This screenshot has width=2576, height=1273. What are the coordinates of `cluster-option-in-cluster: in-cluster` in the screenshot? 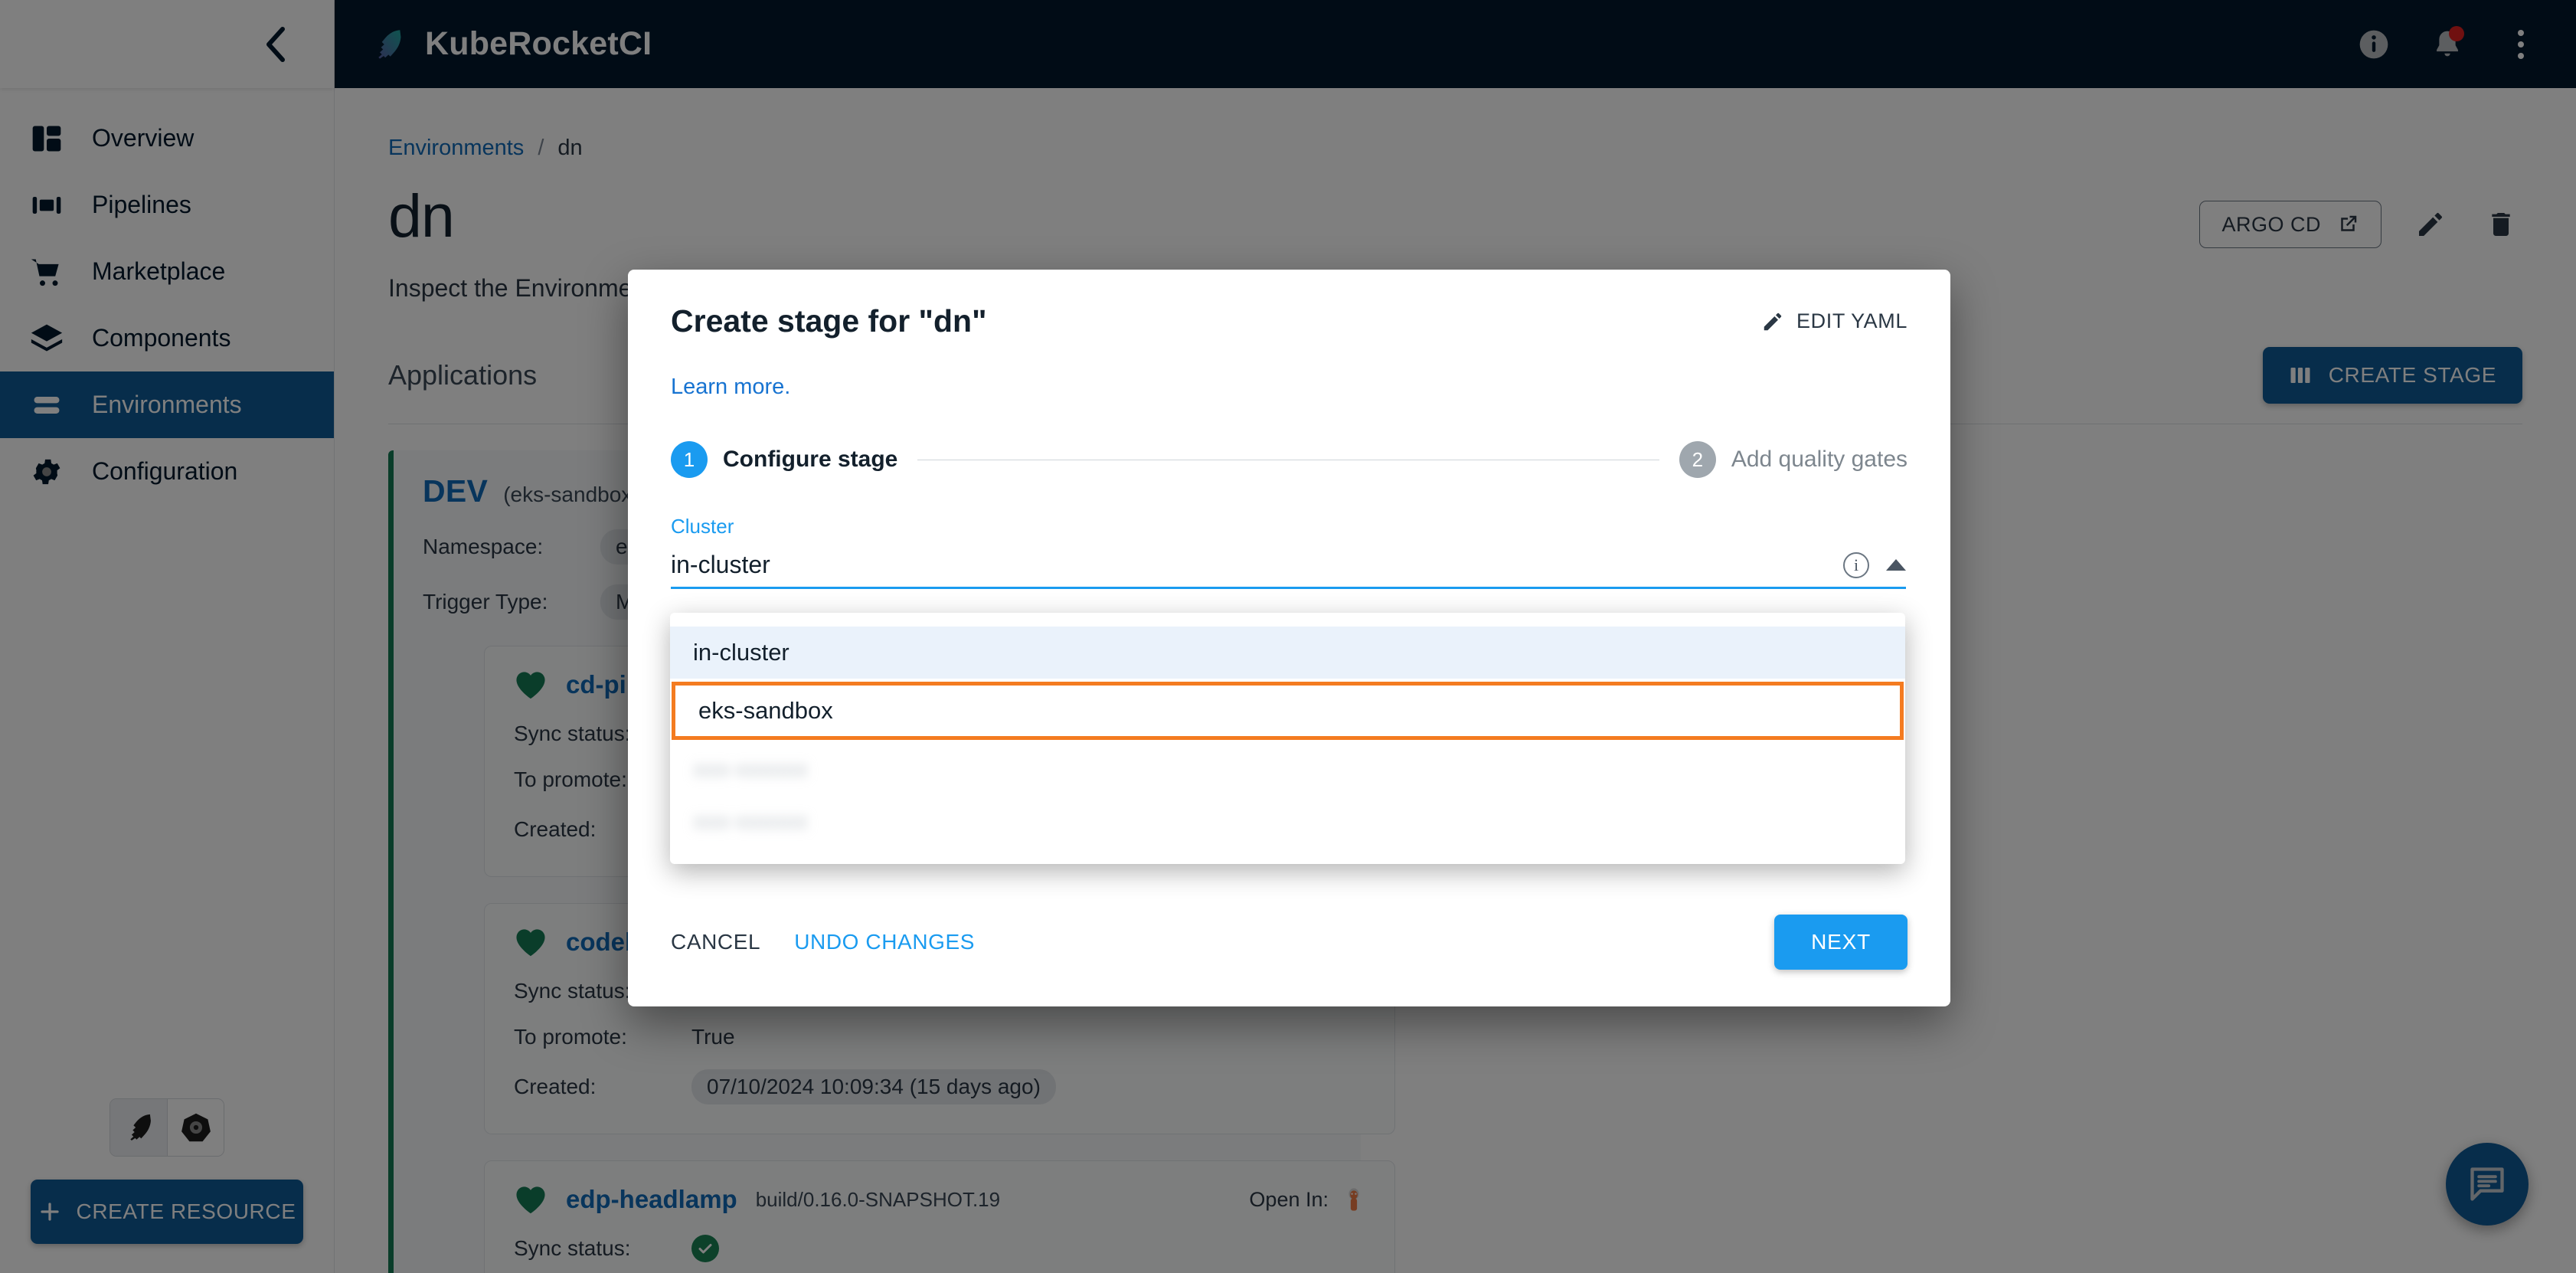 It's located at (1287, 653).